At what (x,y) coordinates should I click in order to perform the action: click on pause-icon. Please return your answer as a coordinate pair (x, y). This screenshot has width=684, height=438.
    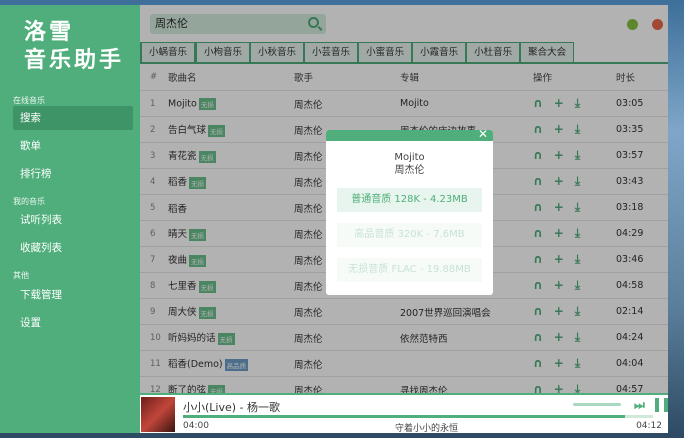
    Looking at the image, I should click on (661, 405).